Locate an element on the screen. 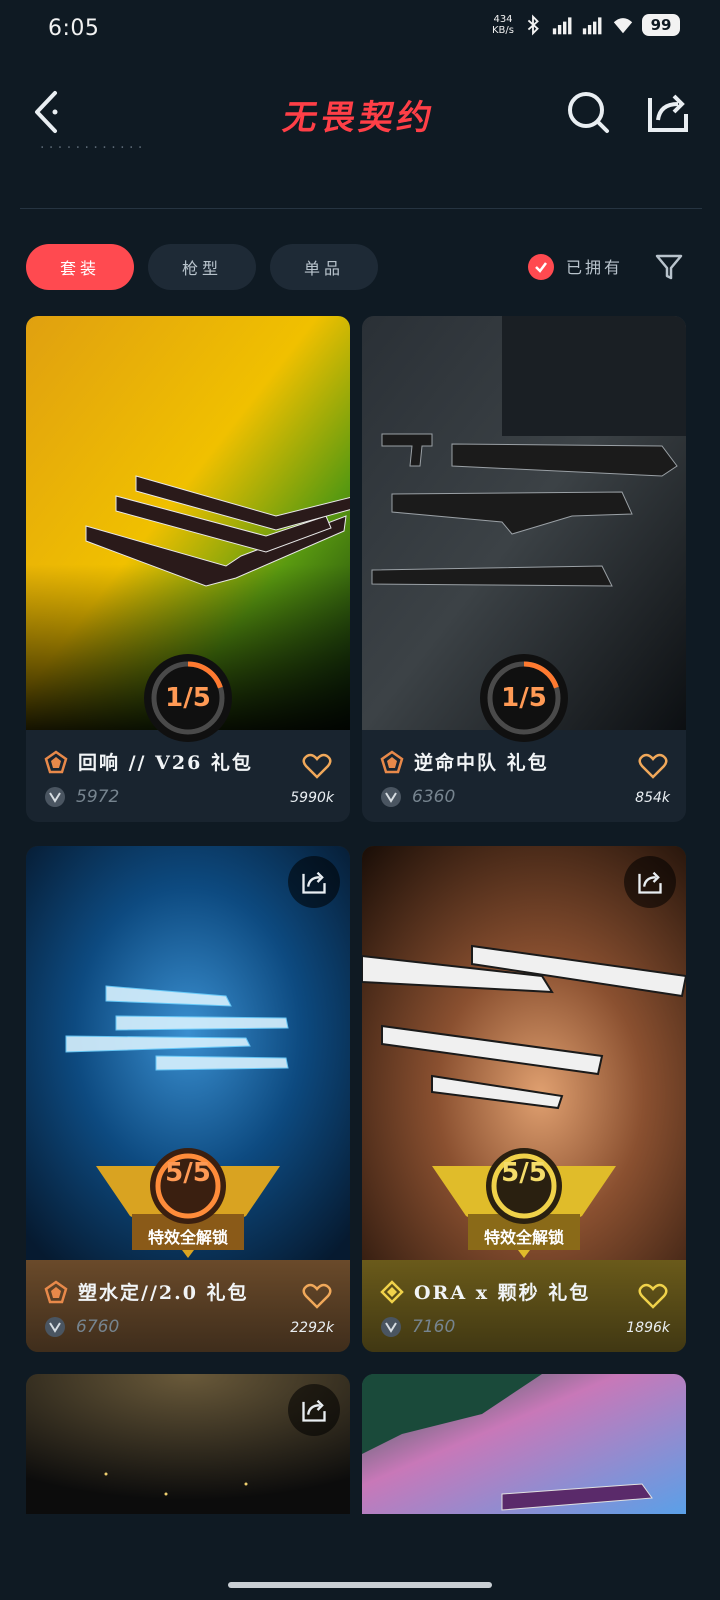  title-row: 逆命中队 礼包 is located at coordinates (464, 761).